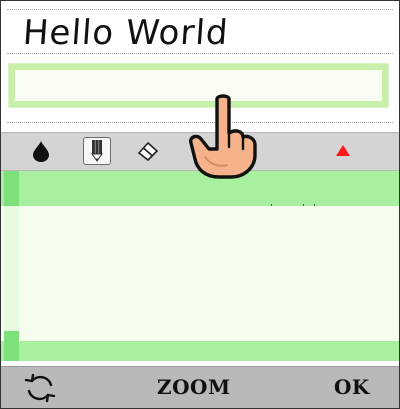 This screenshot has width=400, height=409. What do you see at coordinates (40, 388) in the screenshot?
I see `refresh-icon` at bounding box center [40, 388].